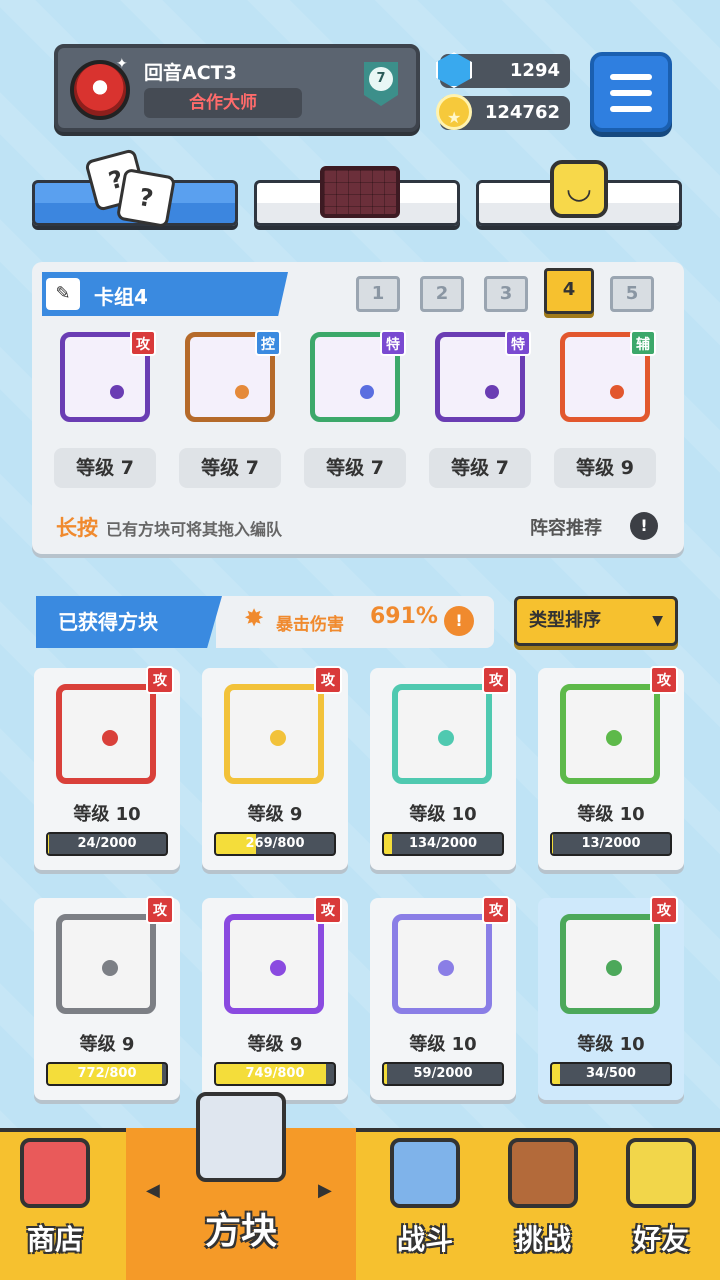 The height and width of the screenshot is (1280, 720). I want to click on gem-icon, so click(454, 70).